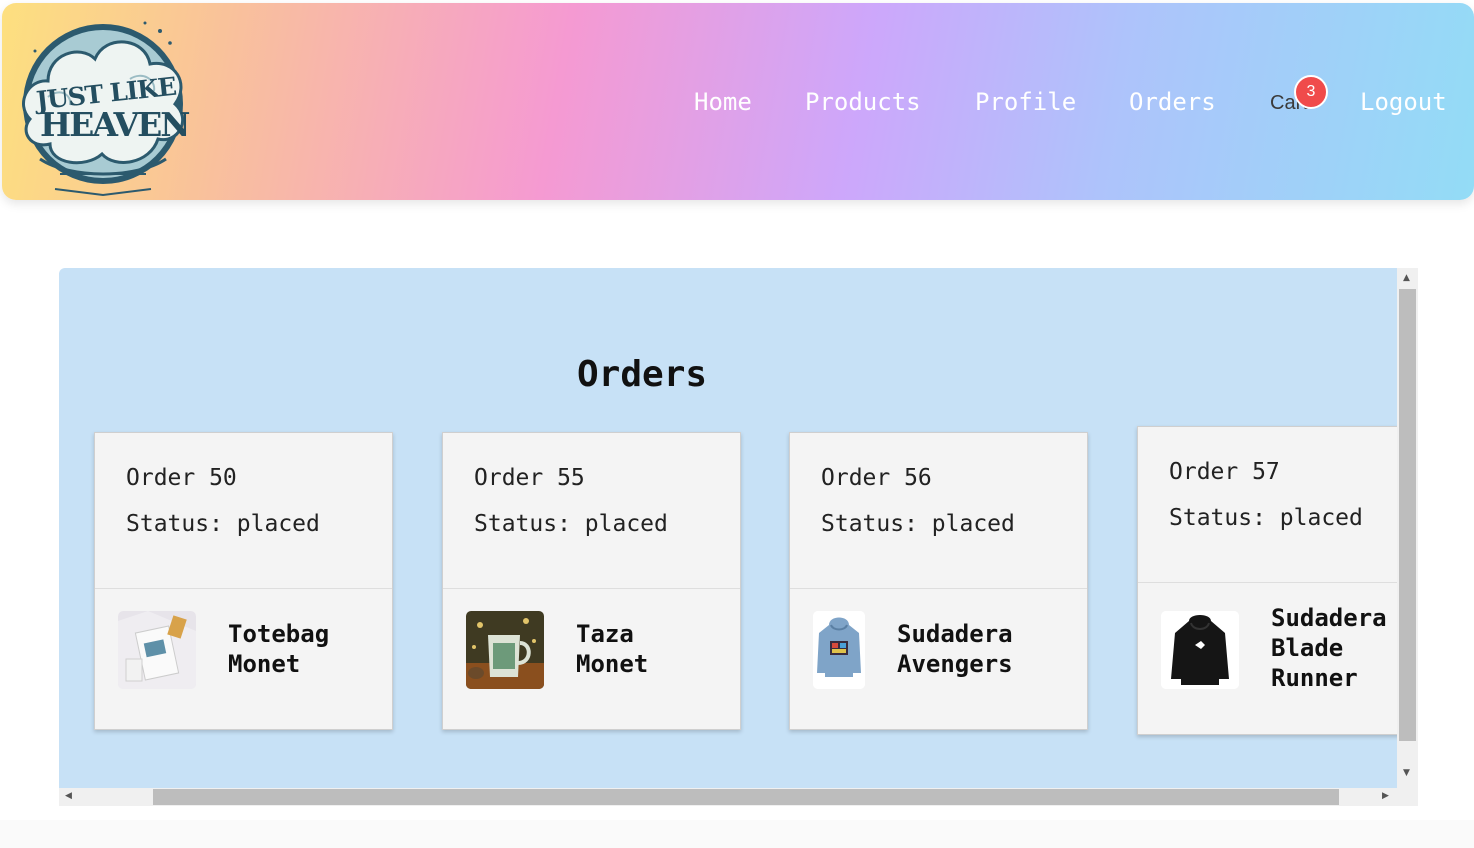 Image resolution: width=1474 pixels, height=848 pixels. What do you see at coordinates (103, 104) in the screenshot?
I see `brand-logo: JUST LIKE HEAVEN` at bounding box center [103, 104].